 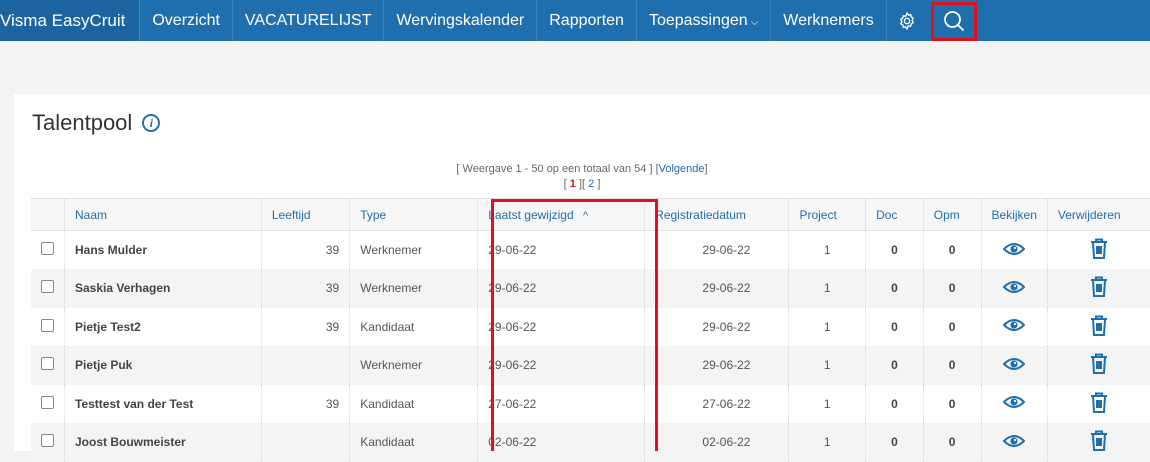 What do you see at coordinates (163, 403) in the screenshot?
I see `candidate-name: Testtest van der Test` at bounding box center [163, 403].